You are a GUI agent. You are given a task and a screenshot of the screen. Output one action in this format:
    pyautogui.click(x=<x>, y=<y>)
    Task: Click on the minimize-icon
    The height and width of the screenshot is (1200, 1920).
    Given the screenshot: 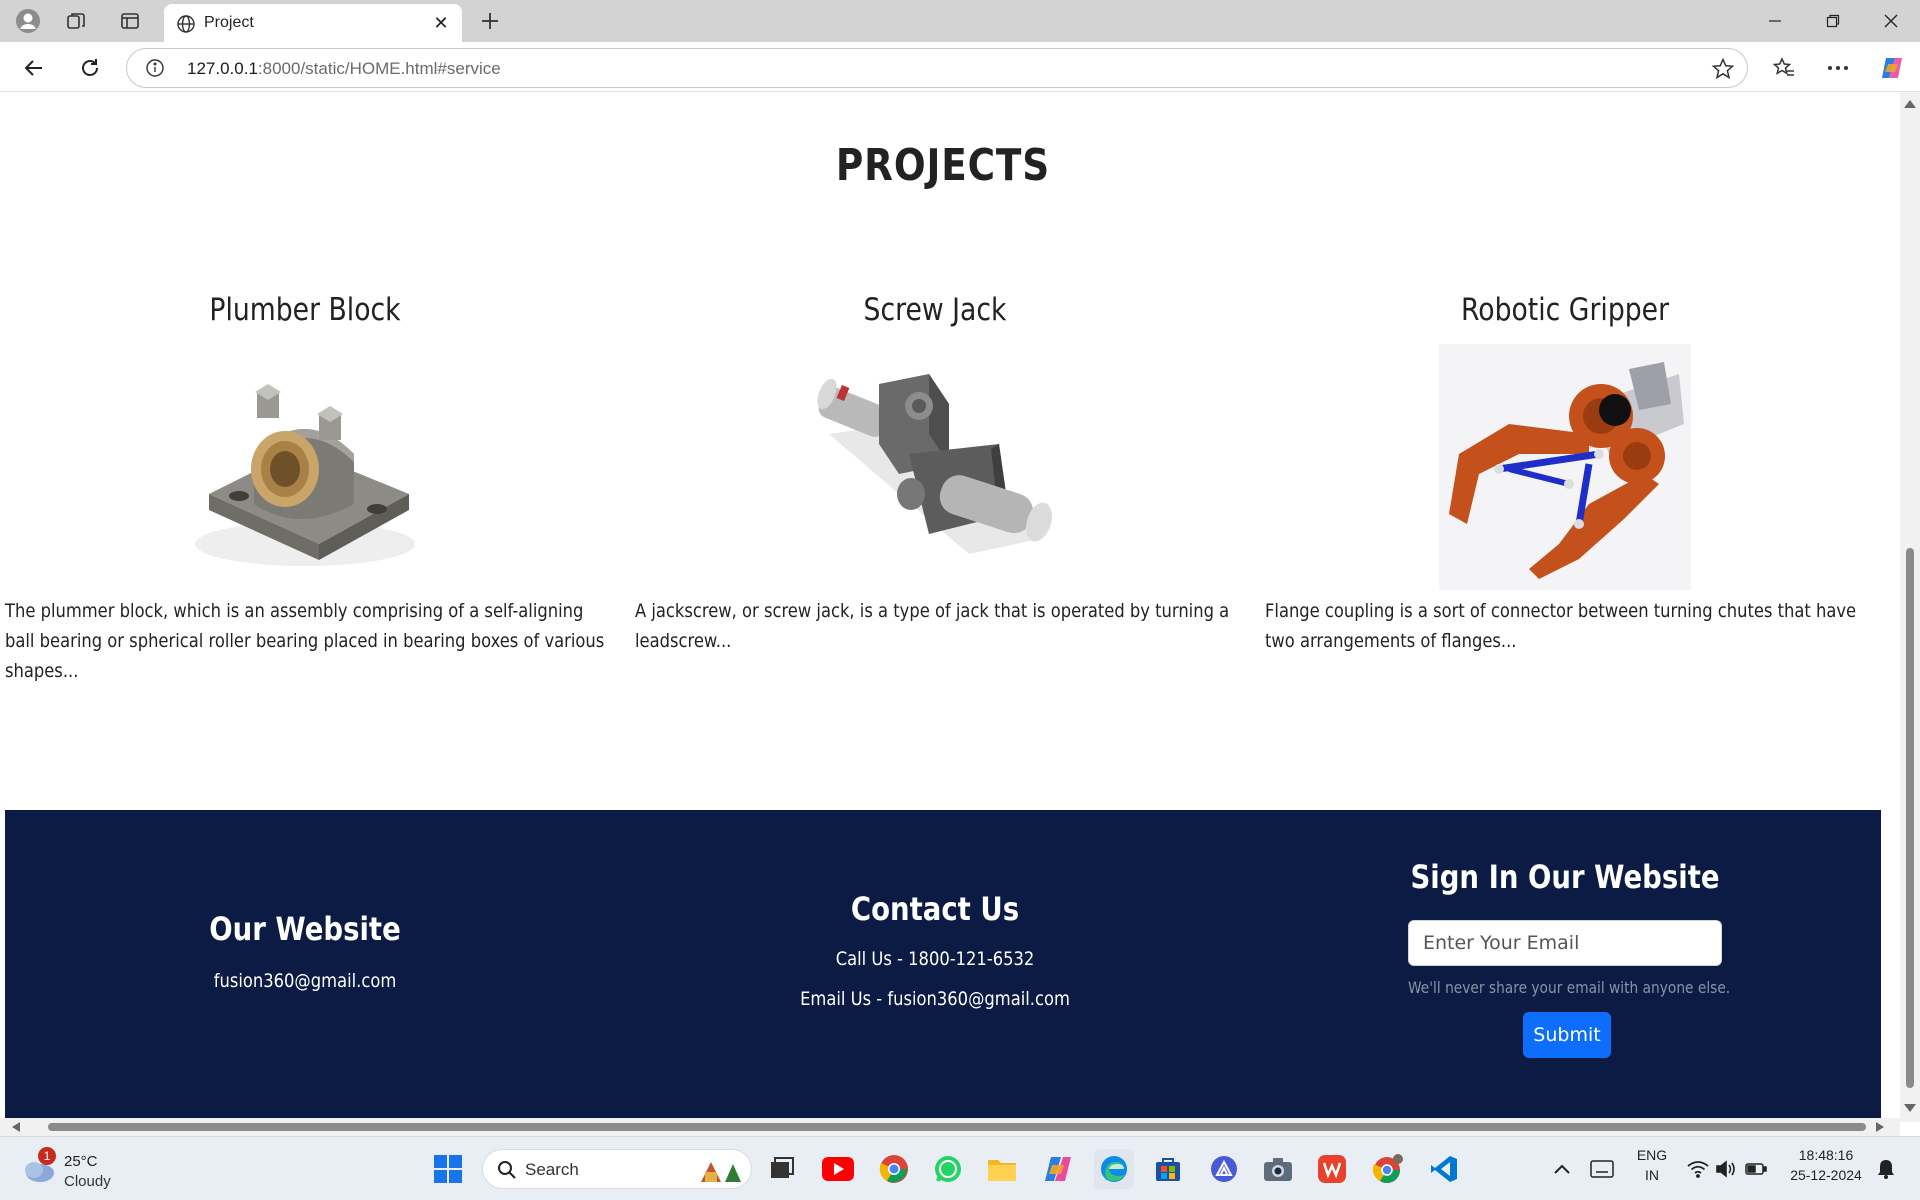 What is the action you would take?
    pyautogui.click(x=1775, y=21)
    